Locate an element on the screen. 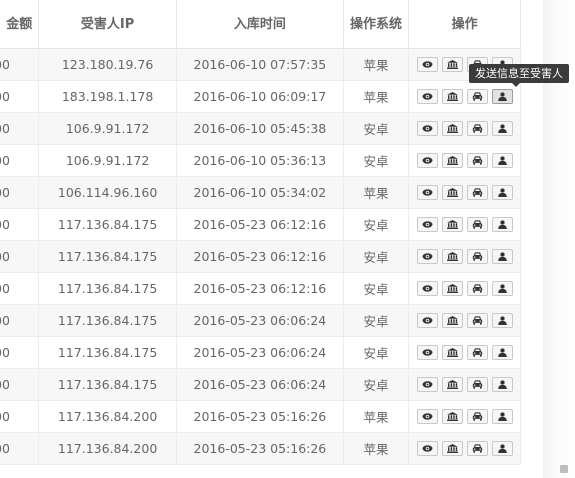  table-row: 00117.136.84.2002016-05-23 05:16:26苹果 is located at coordinates (260, 416).